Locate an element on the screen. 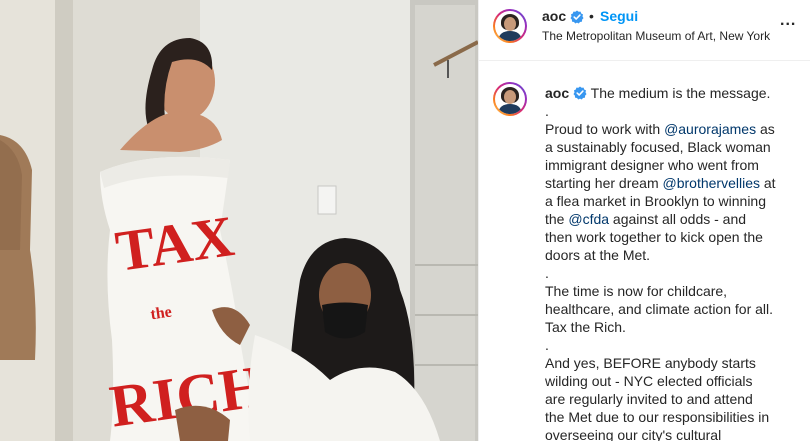 Image resolution: width=810 pixels, height=441 pixels. avatar is located at coordinates (510, 26).